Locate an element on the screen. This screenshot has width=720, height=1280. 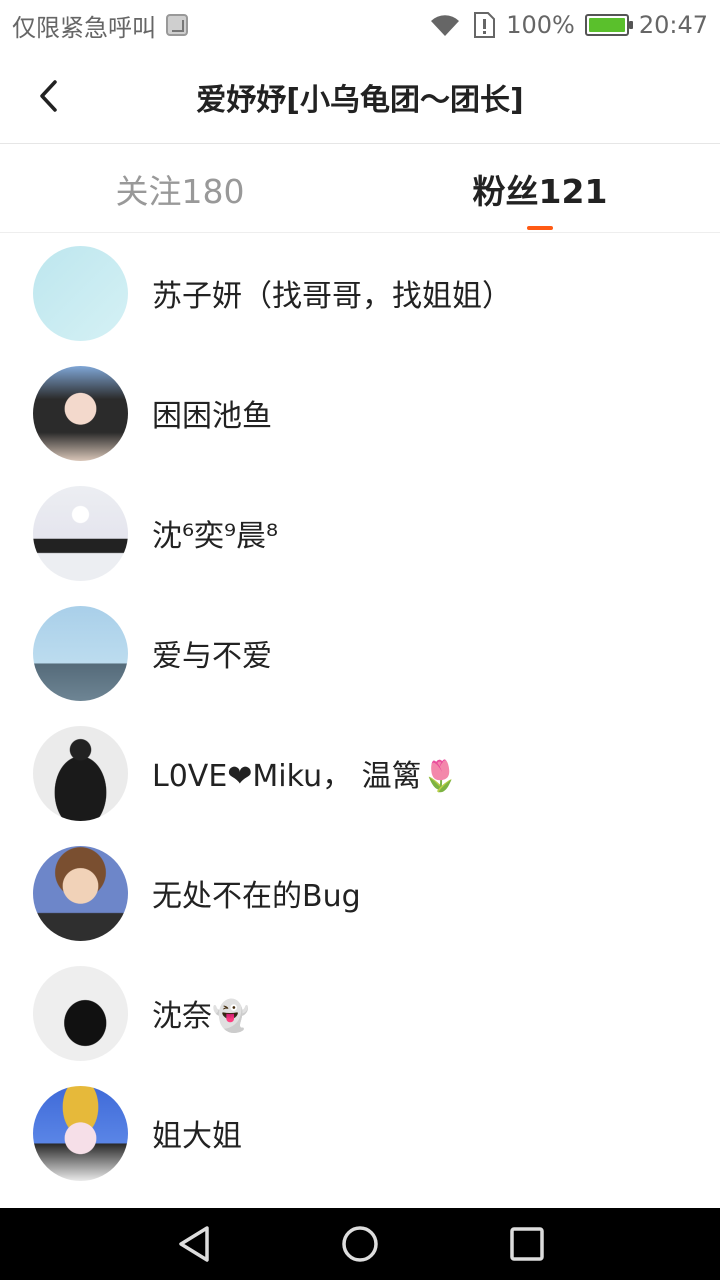
list-item: 爱与不爱 is located at coordinates (360, 653).